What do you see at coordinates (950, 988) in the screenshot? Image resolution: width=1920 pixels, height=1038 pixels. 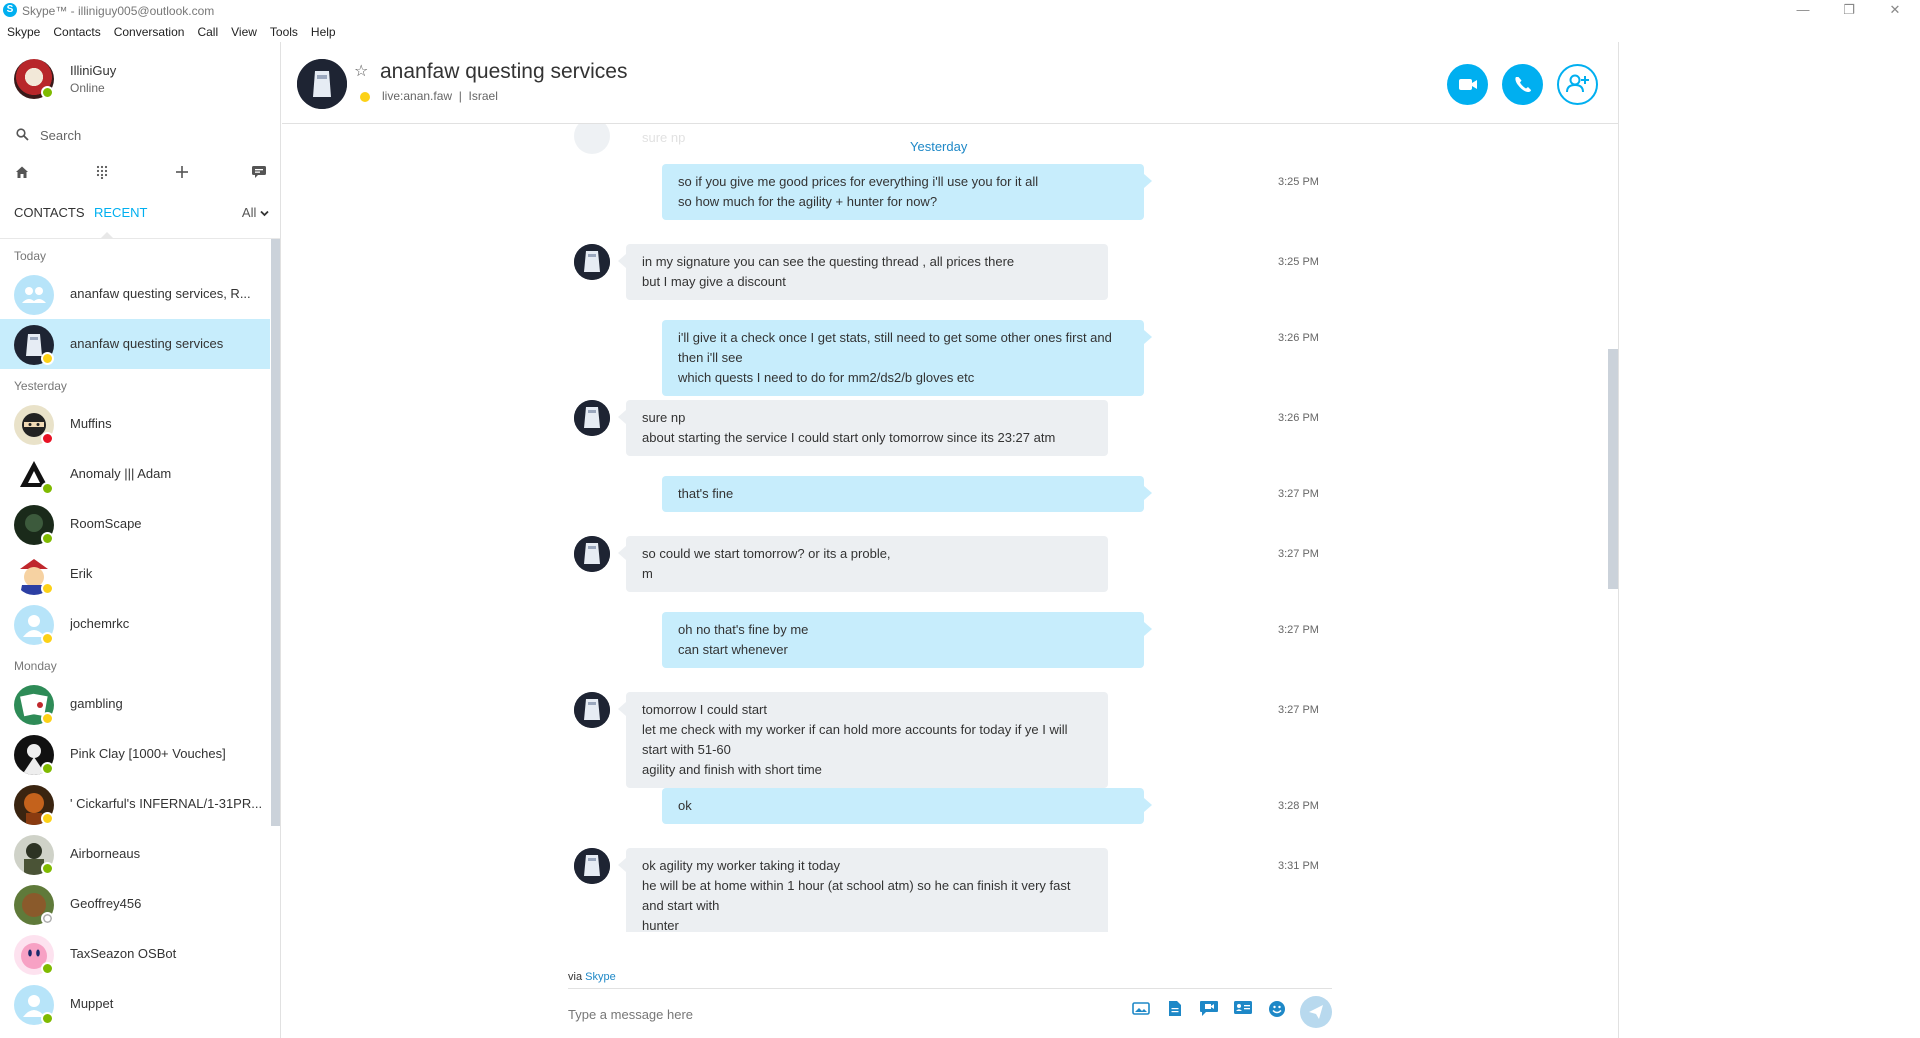 I see `composer-divider` at bounding box center [950, 988].